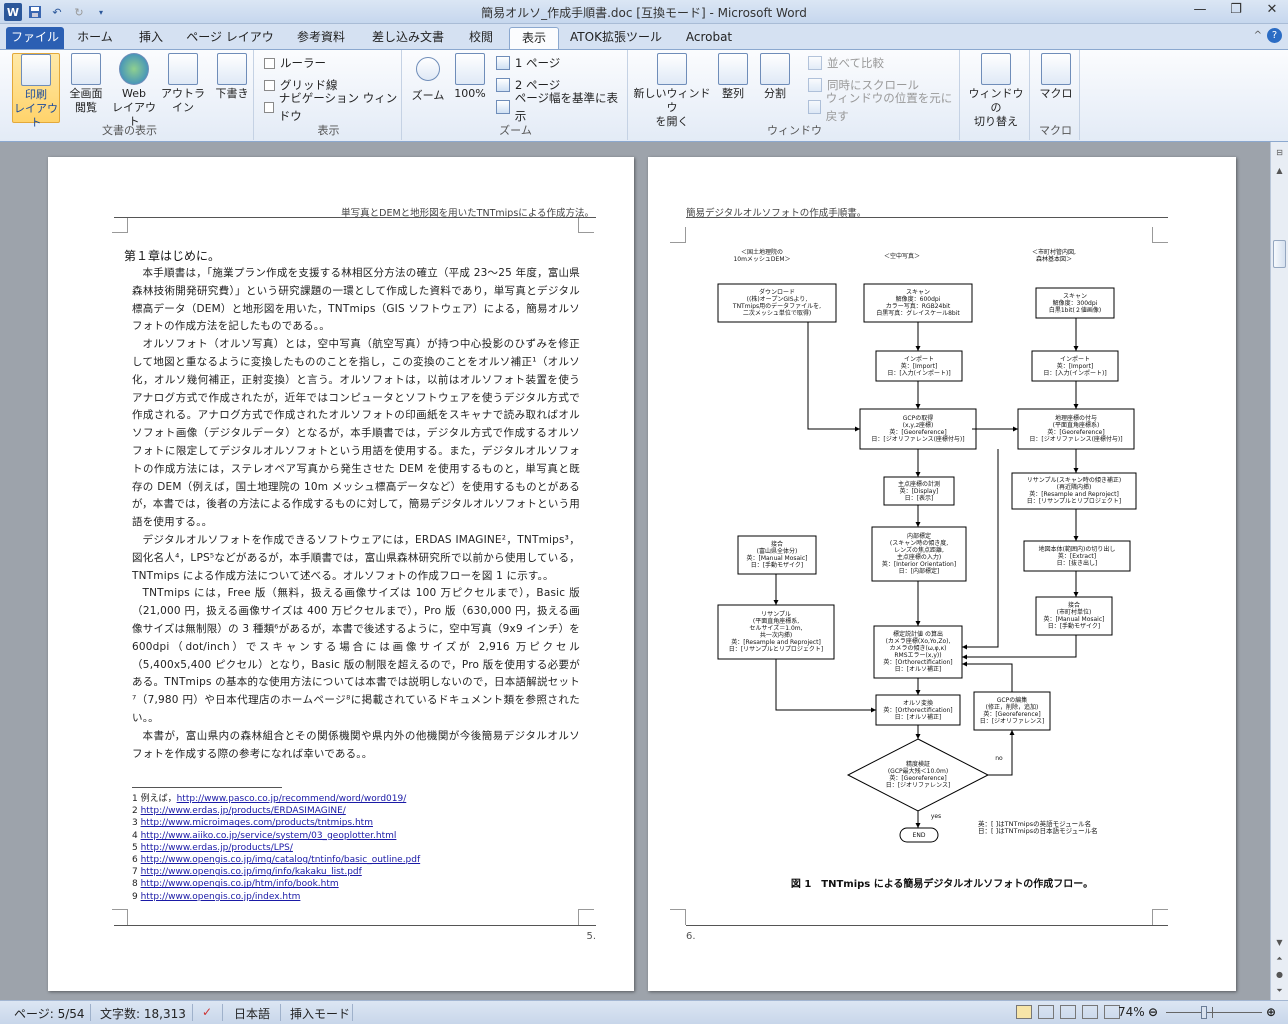 The width and height of the screenshot is (1288, 1024). I want to click on print-layout-view-icon, so click(1024, 1012).